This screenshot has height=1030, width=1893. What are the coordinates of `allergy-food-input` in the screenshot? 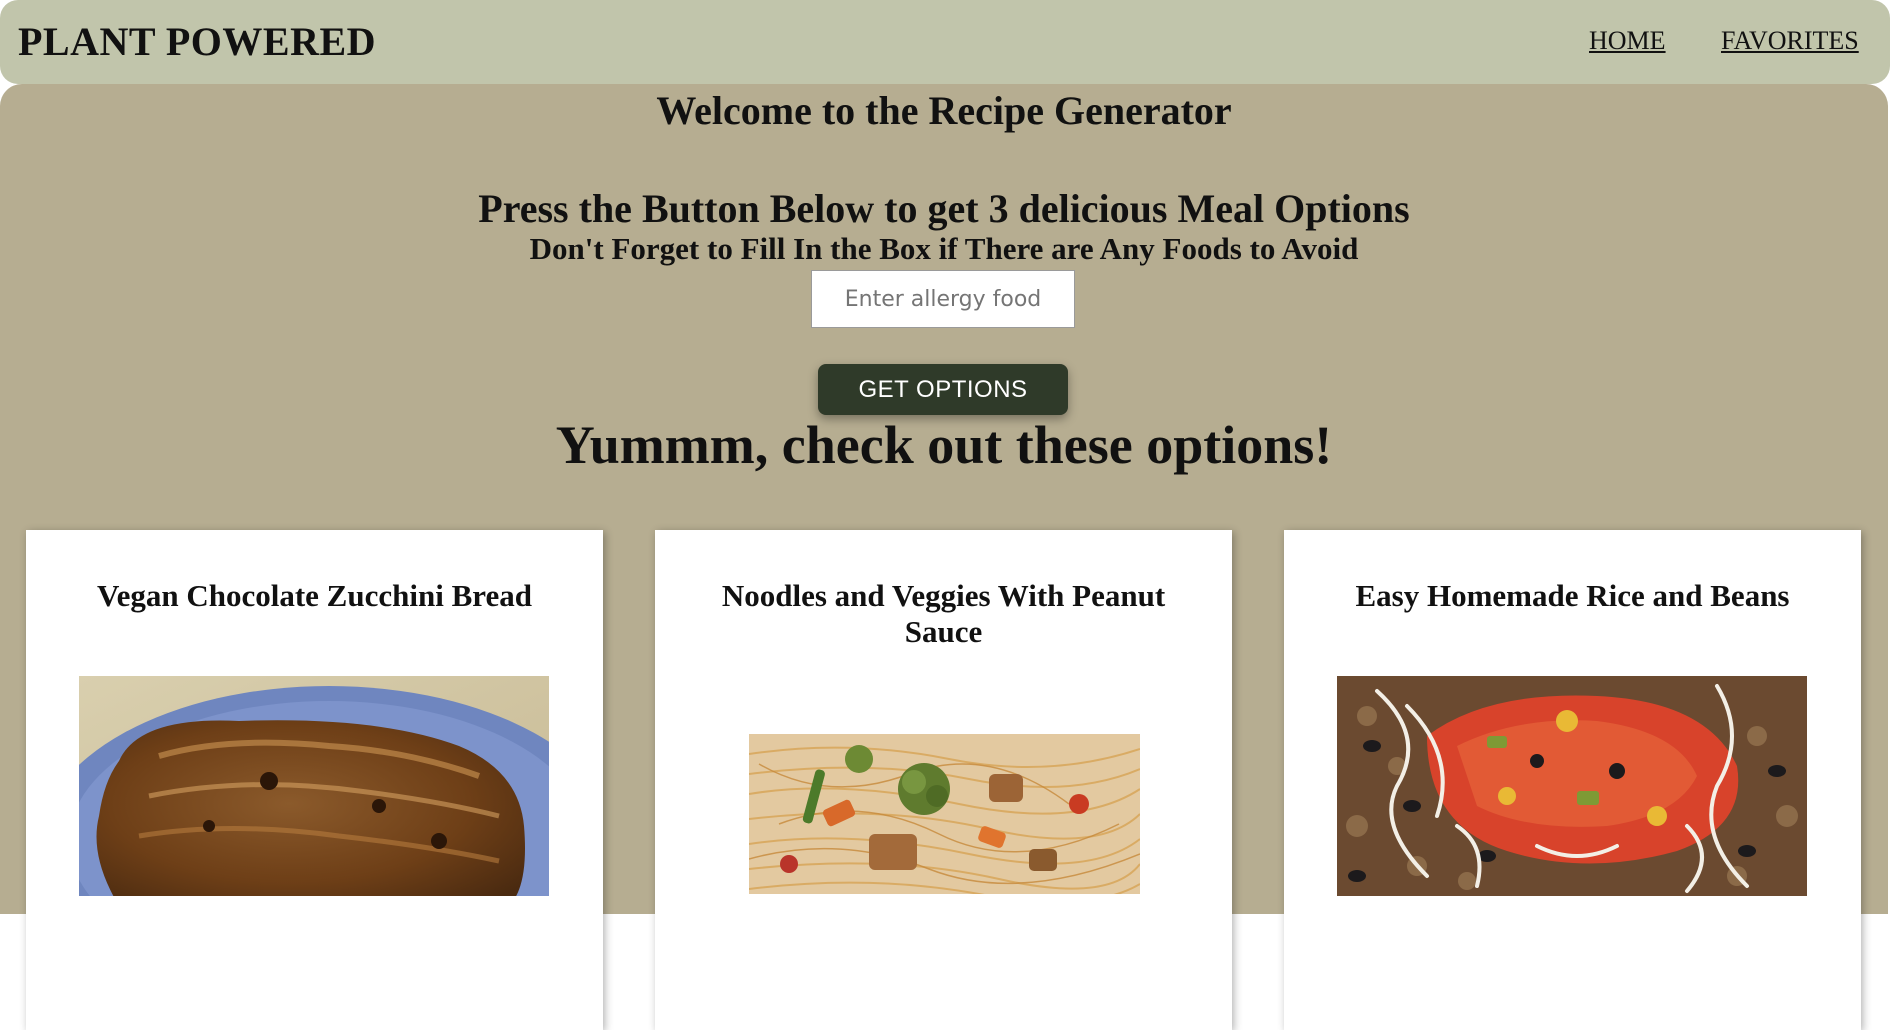 It's located at (943, 299).